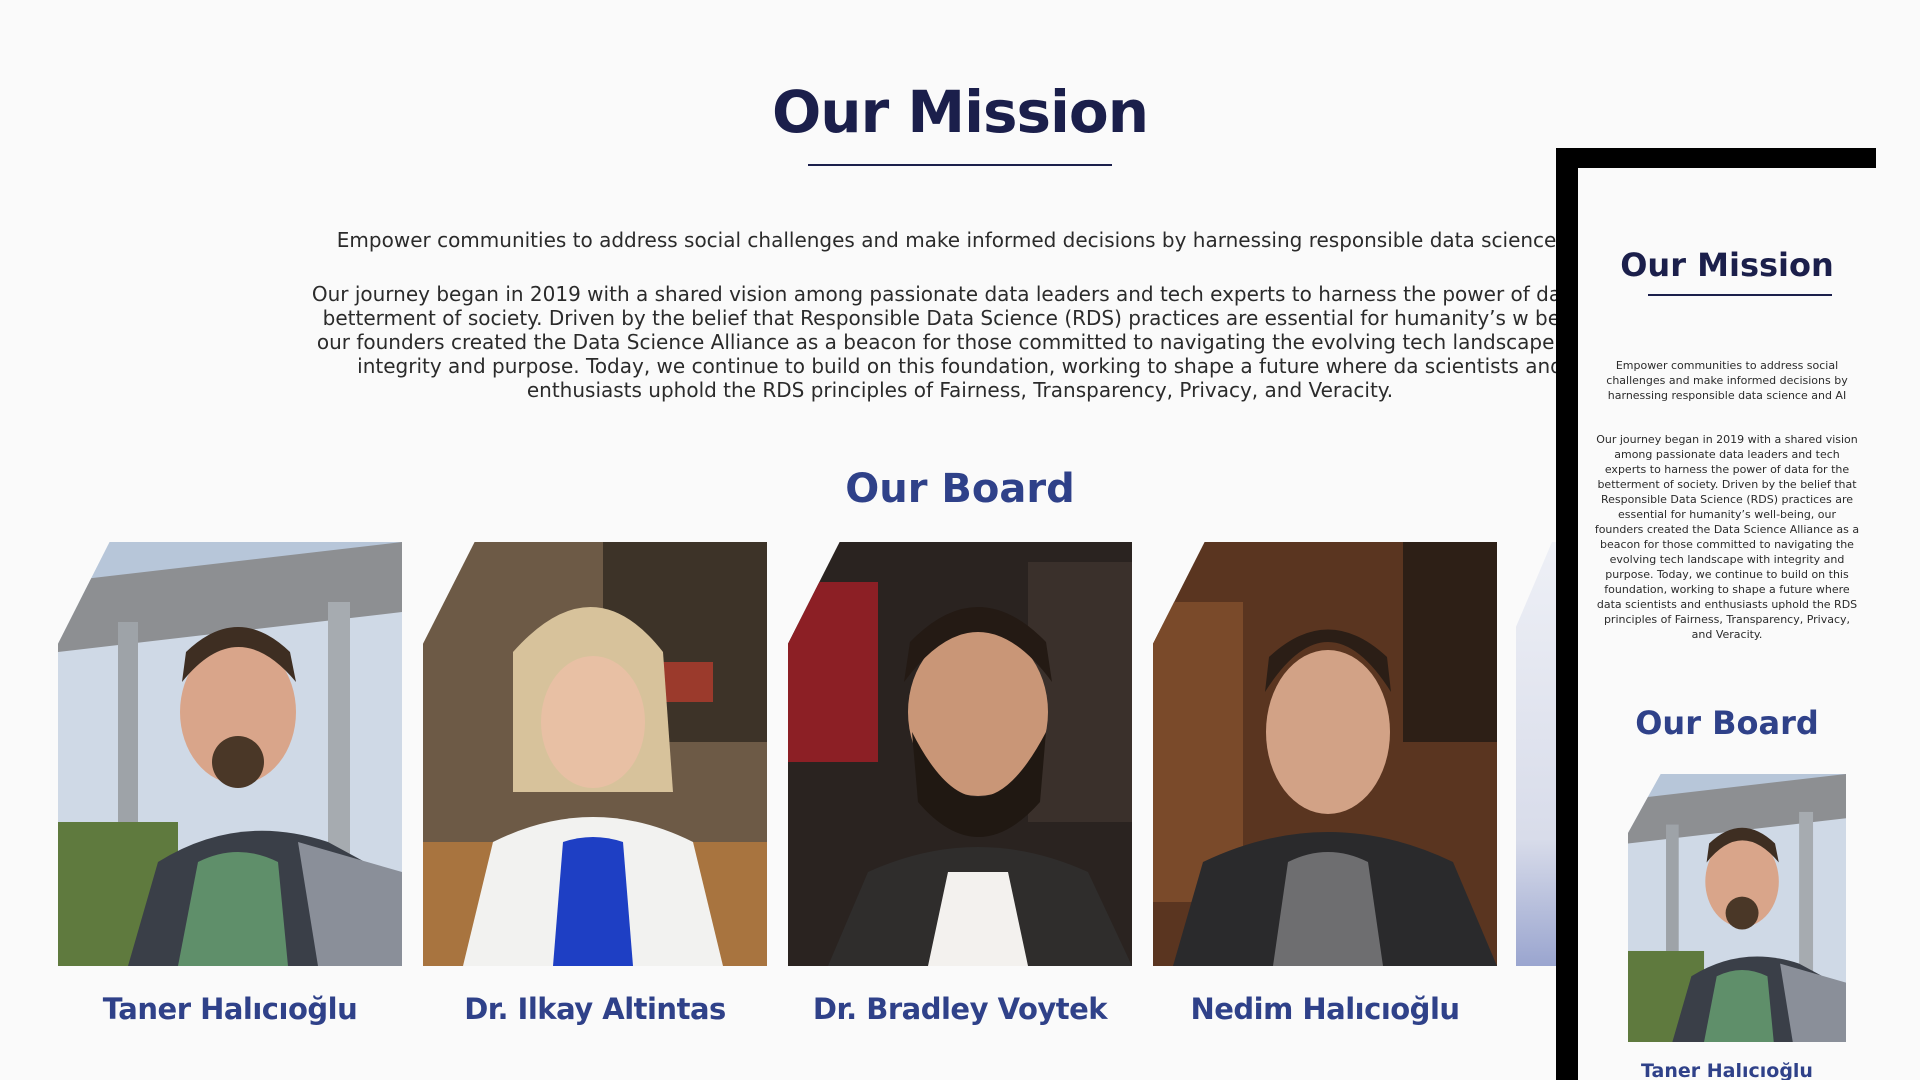 The image size is (1920, 1080). I want to click on mobile-mission-underline, so click(1740, 295).